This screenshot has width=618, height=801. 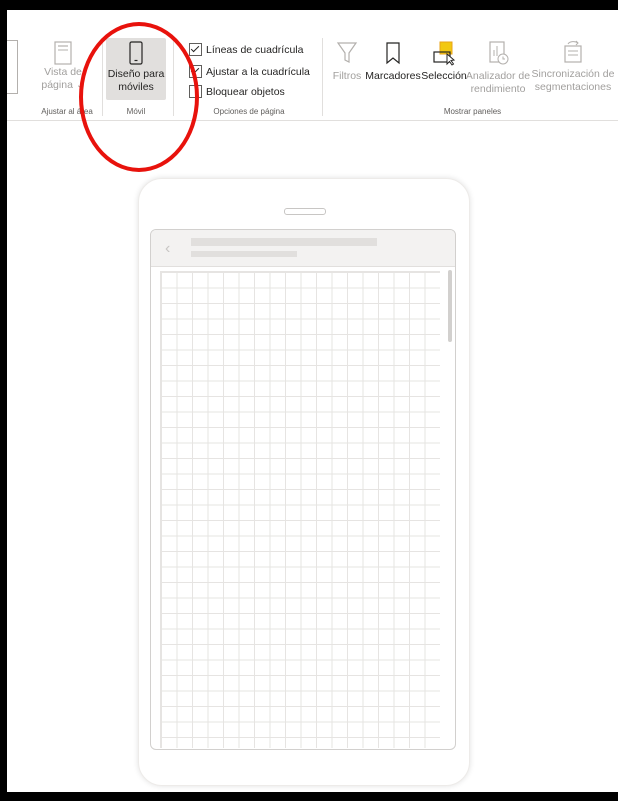 What do you see at coordinates (63, 72) in the screenshot?
I see `page-view-label-1: Vista de` at bounding box center [63, 72].